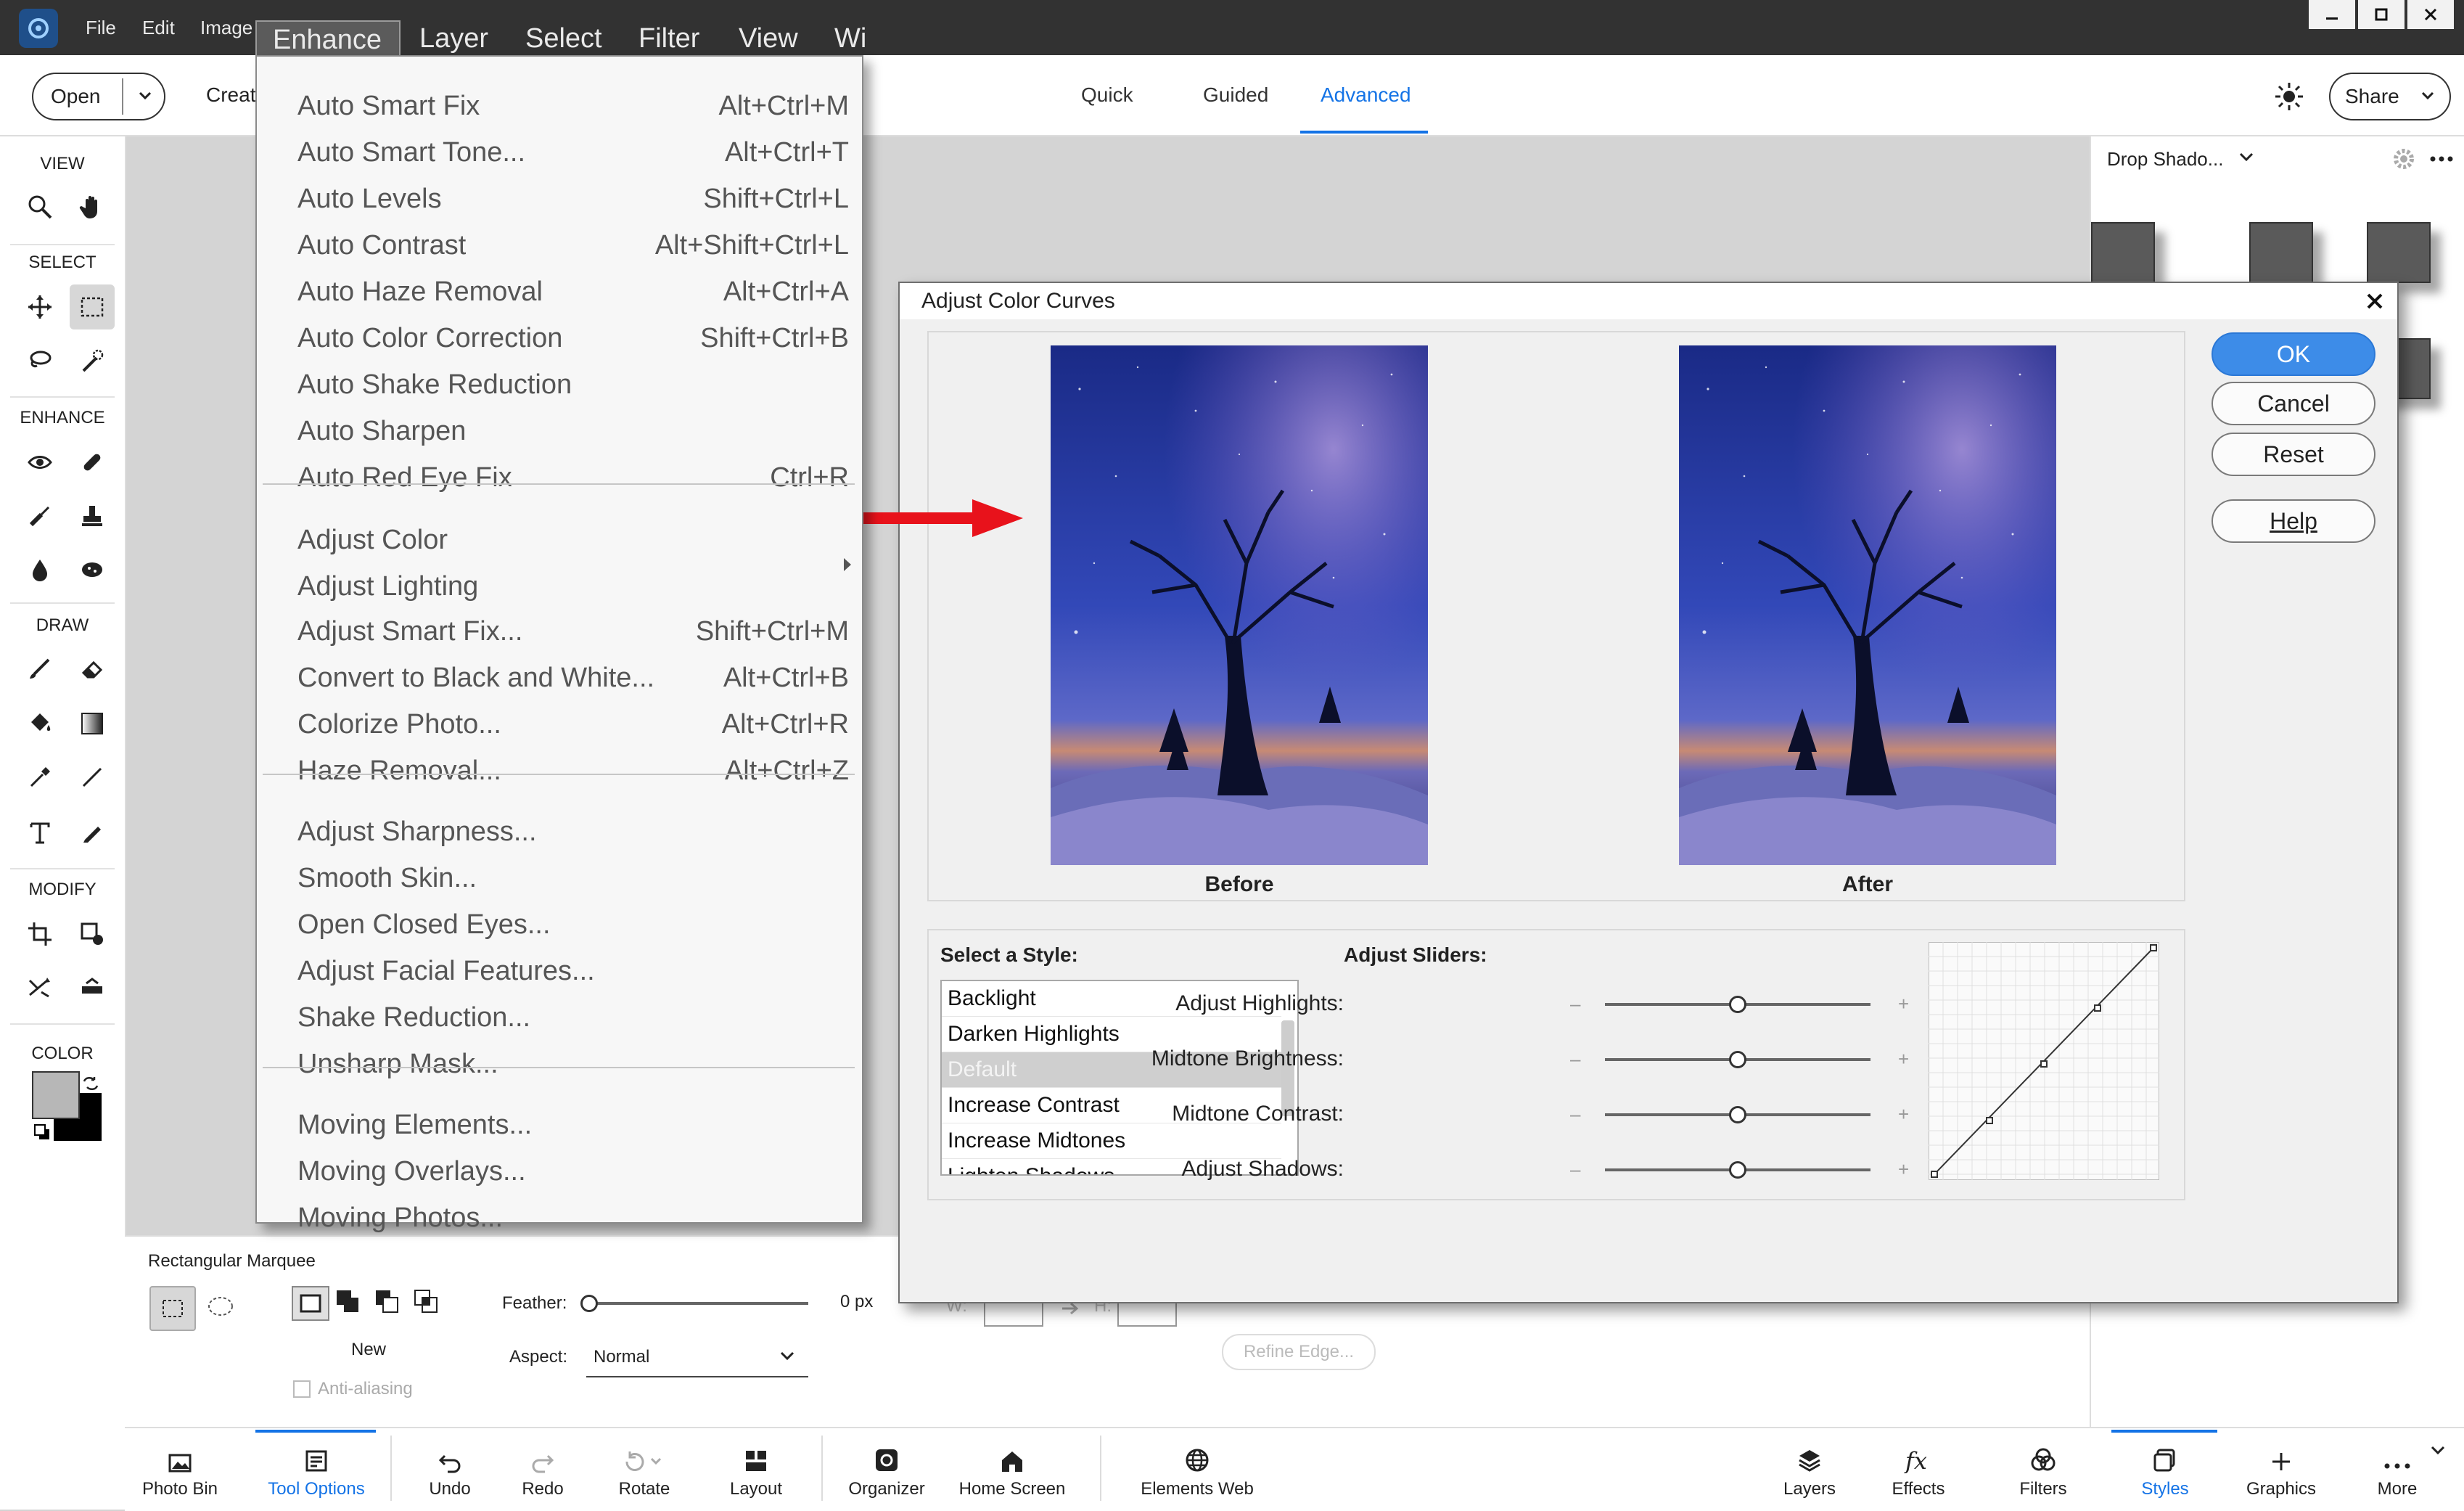 The width and height of the screenshot is (2464, 1511). Describe the element at coordinates (589, 1303) in the screenshot. I see `feather-slider-handle` at that location.